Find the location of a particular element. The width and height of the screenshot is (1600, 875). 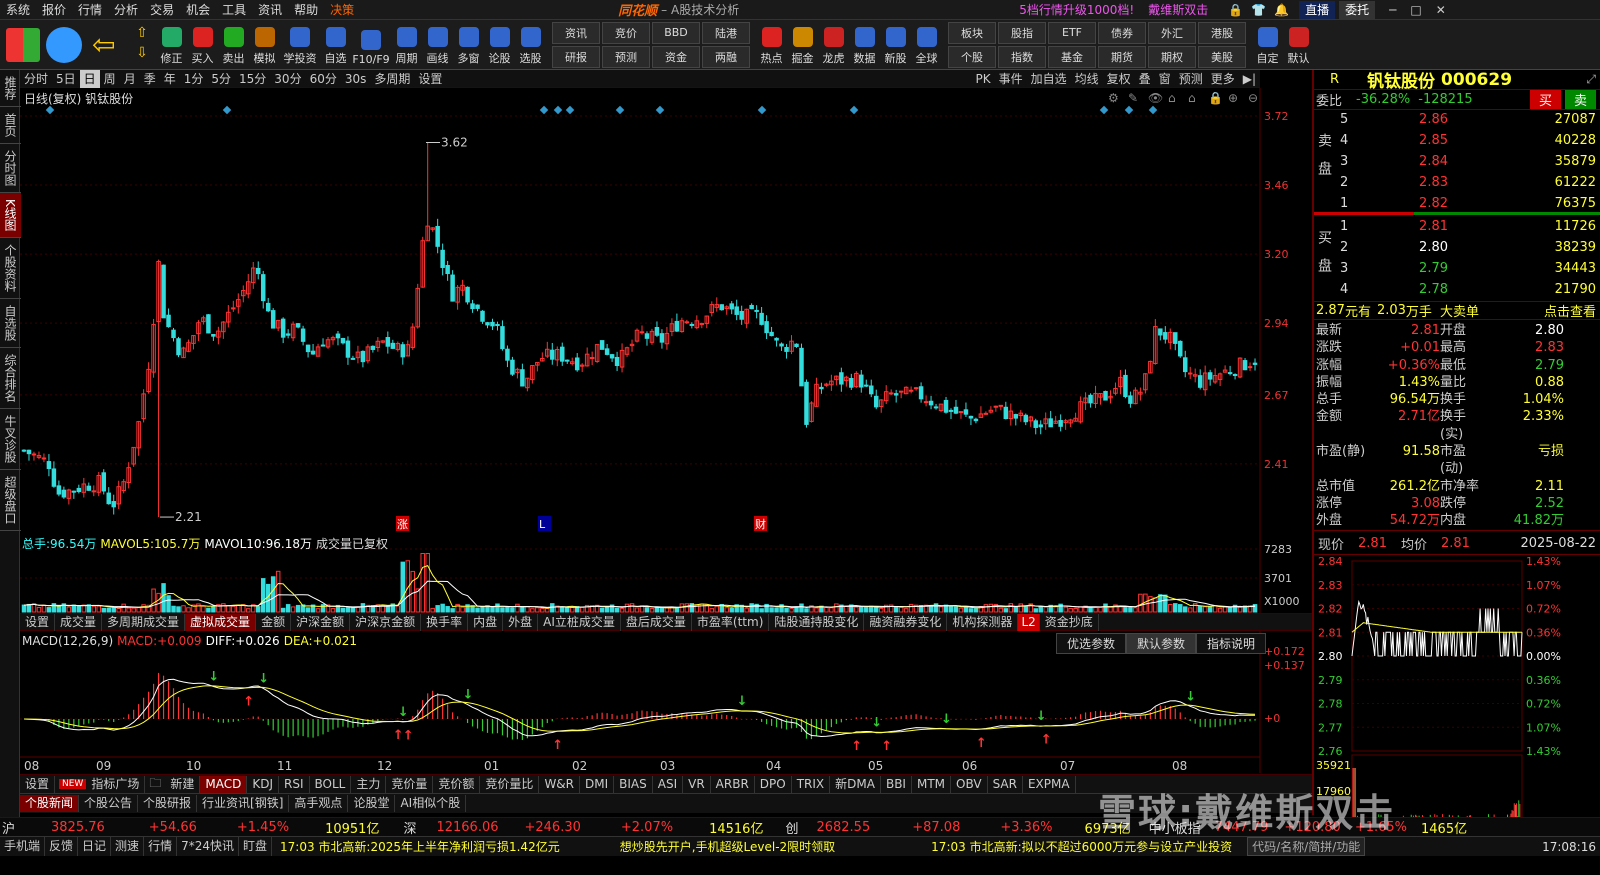

chart-tool-icon-0: ⚙ is located at coordinates (1113, 98).